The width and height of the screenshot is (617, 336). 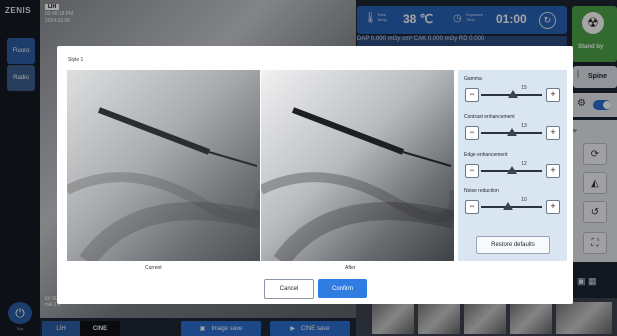 What do you see at coordinates (289, 289) in the screenshot?
I see `cancel-button: Cancel` at bounding box center [289, 289].